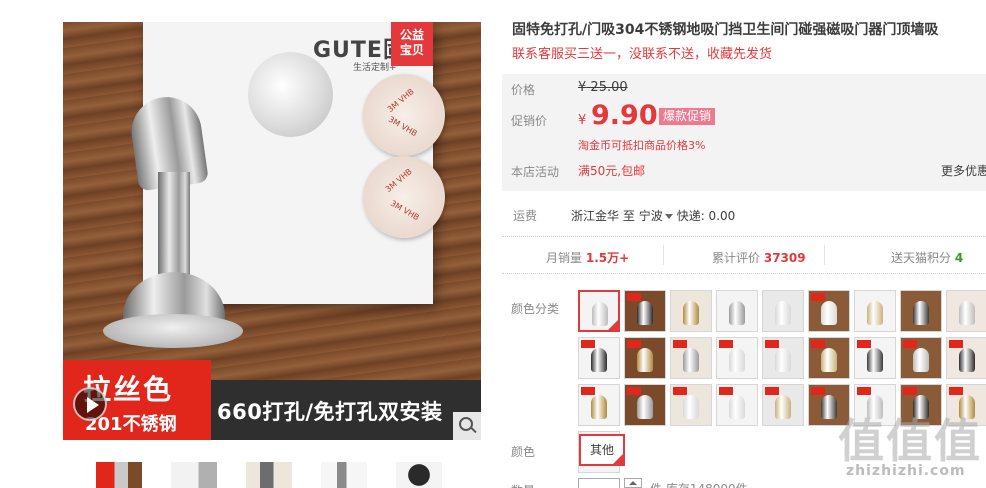 The width and height of the screenshot is (986, 488). Describe the element at coordinates (642, 54) in the screenshot. I see `product-subtitle: 联系客服买三送一，没联系不送，收藏先发货` at that location.